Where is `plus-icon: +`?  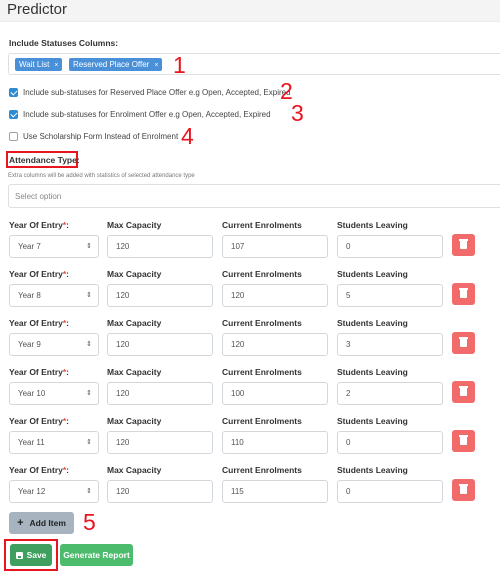
plus-icon: + is located at coordinates (20, 523).